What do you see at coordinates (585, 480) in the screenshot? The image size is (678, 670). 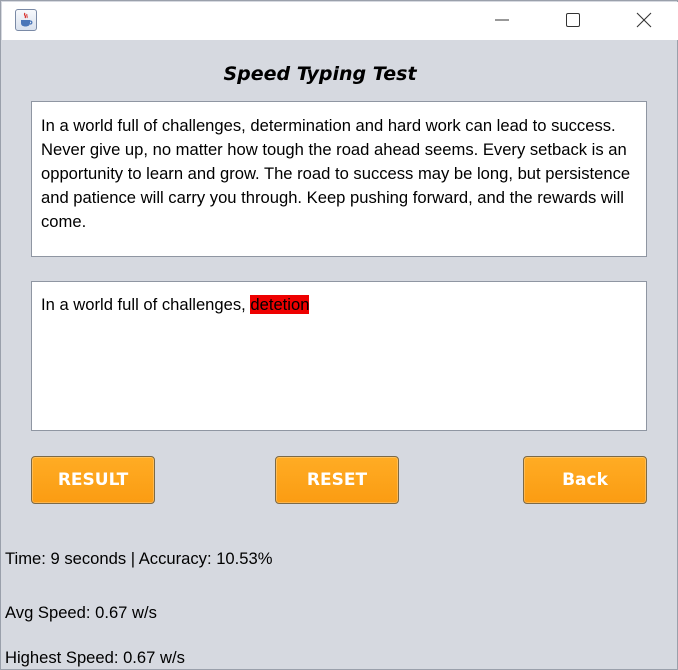 I see `back-button: Back` at bounding box center [585, 480].